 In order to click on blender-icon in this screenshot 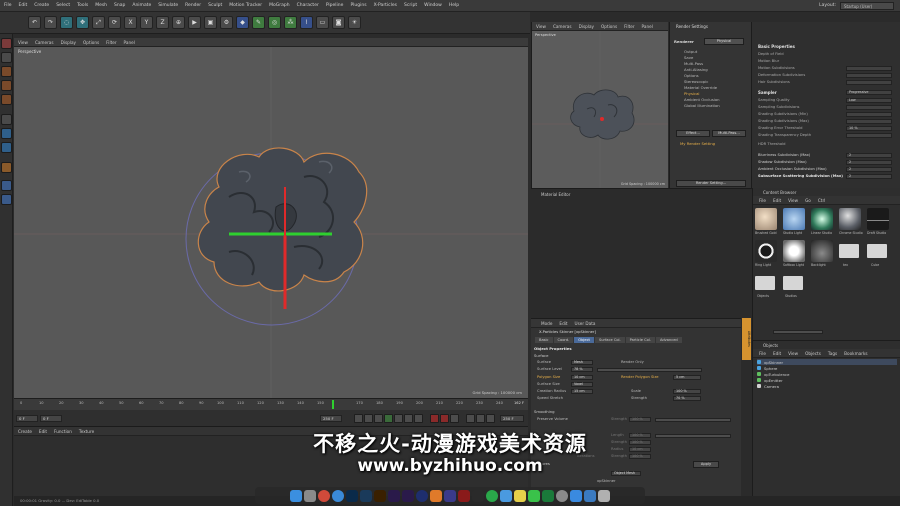, I will do `click(436, 495)`.